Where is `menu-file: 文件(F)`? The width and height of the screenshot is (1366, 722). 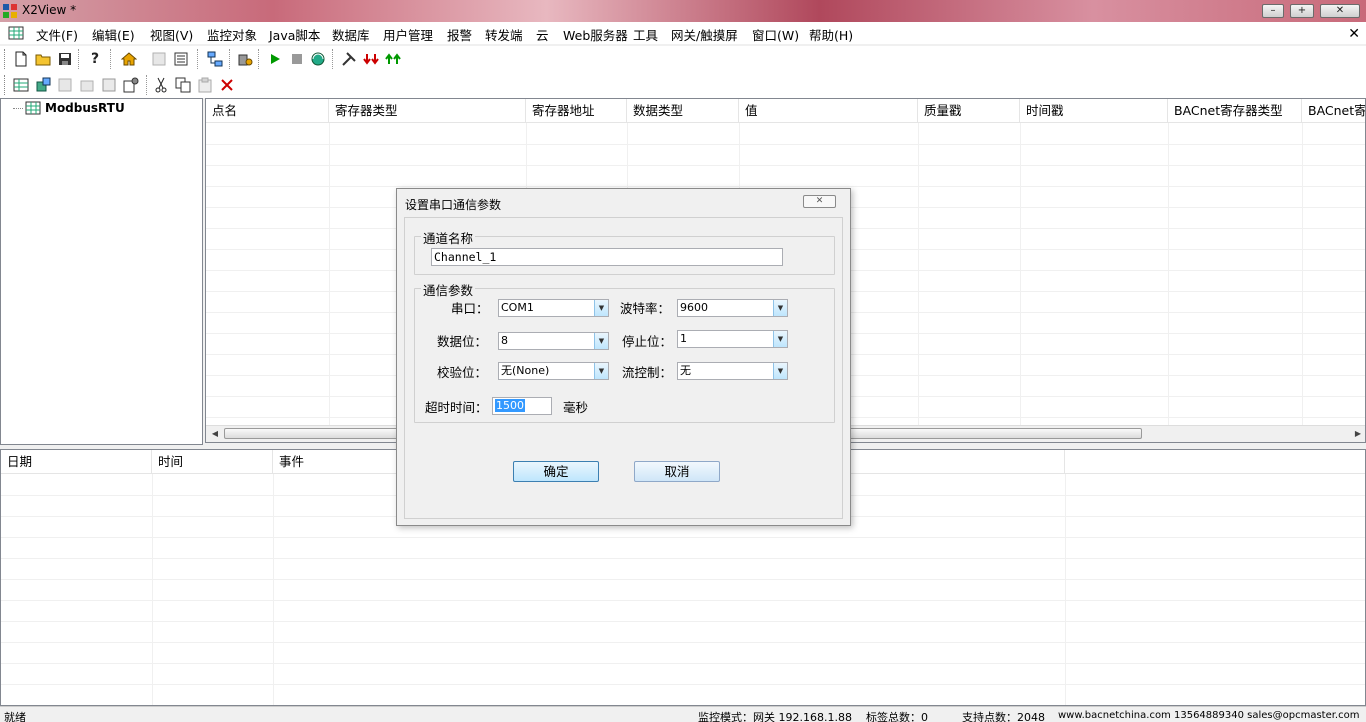
menu-file: 文件(F) is located at coordinates (57, 34).